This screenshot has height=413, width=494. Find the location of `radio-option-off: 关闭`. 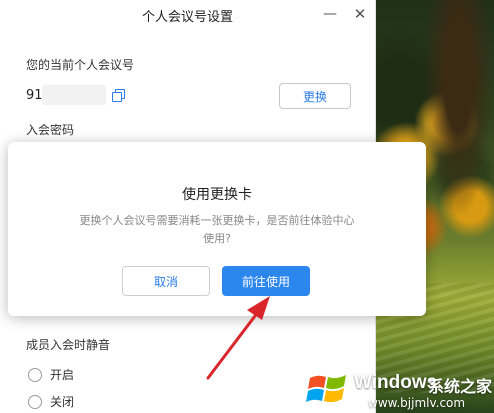

radio-option-off: 关闭 is located at coordinates (51, 401).